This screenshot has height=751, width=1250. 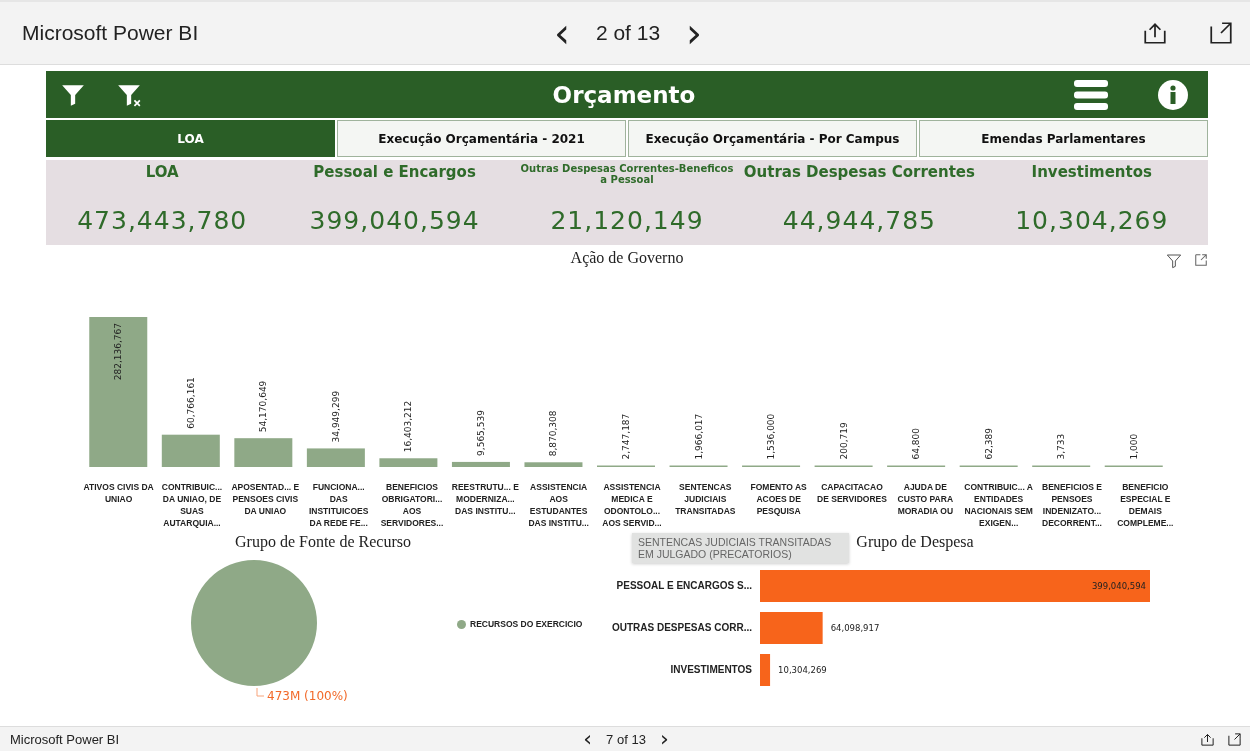 What do you see at coordinates (118, 352) in the screenshot?
I see `value-label: 282,136,767` at bounding box center [118, 352].